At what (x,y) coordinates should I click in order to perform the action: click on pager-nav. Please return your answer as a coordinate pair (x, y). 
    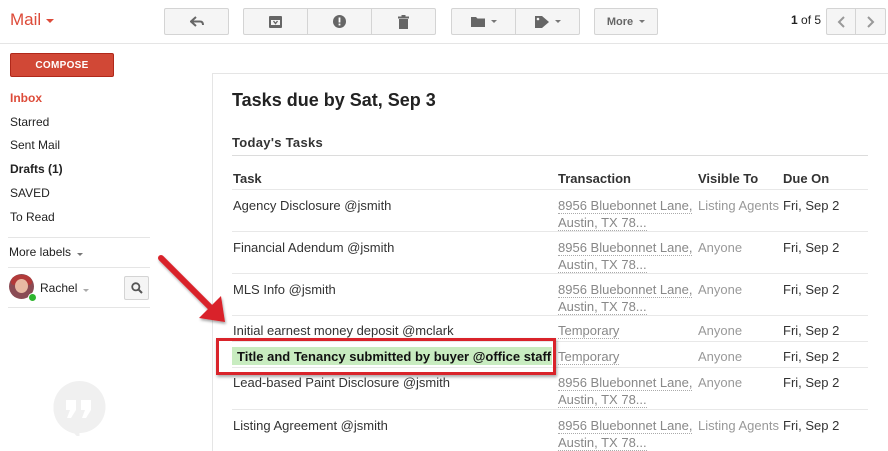
    Looking at the image, I should click on (856, 21).